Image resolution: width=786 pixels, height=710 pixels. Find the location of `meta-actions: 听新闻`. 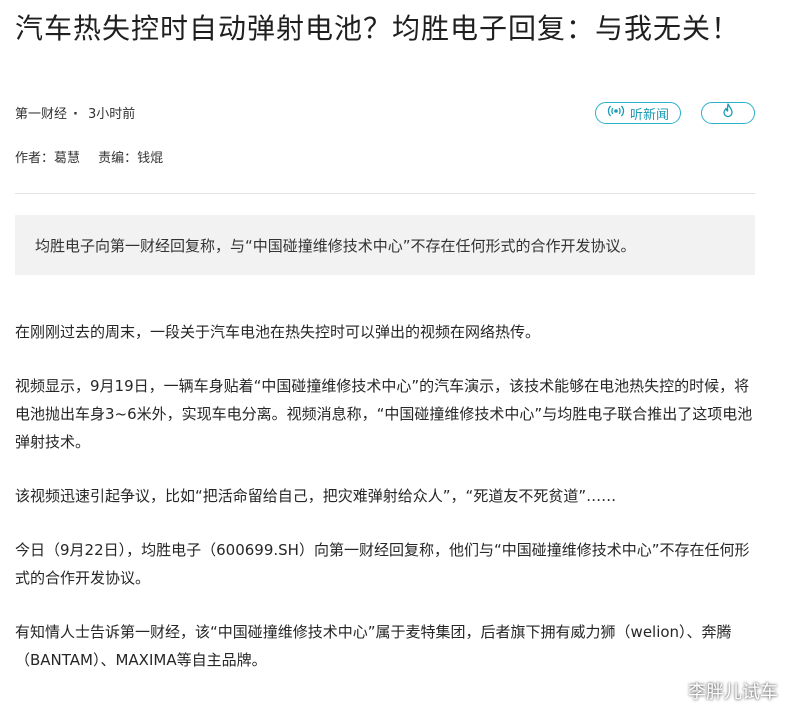

meta-actions: 听新闻 is located at coordinates (675, 113).